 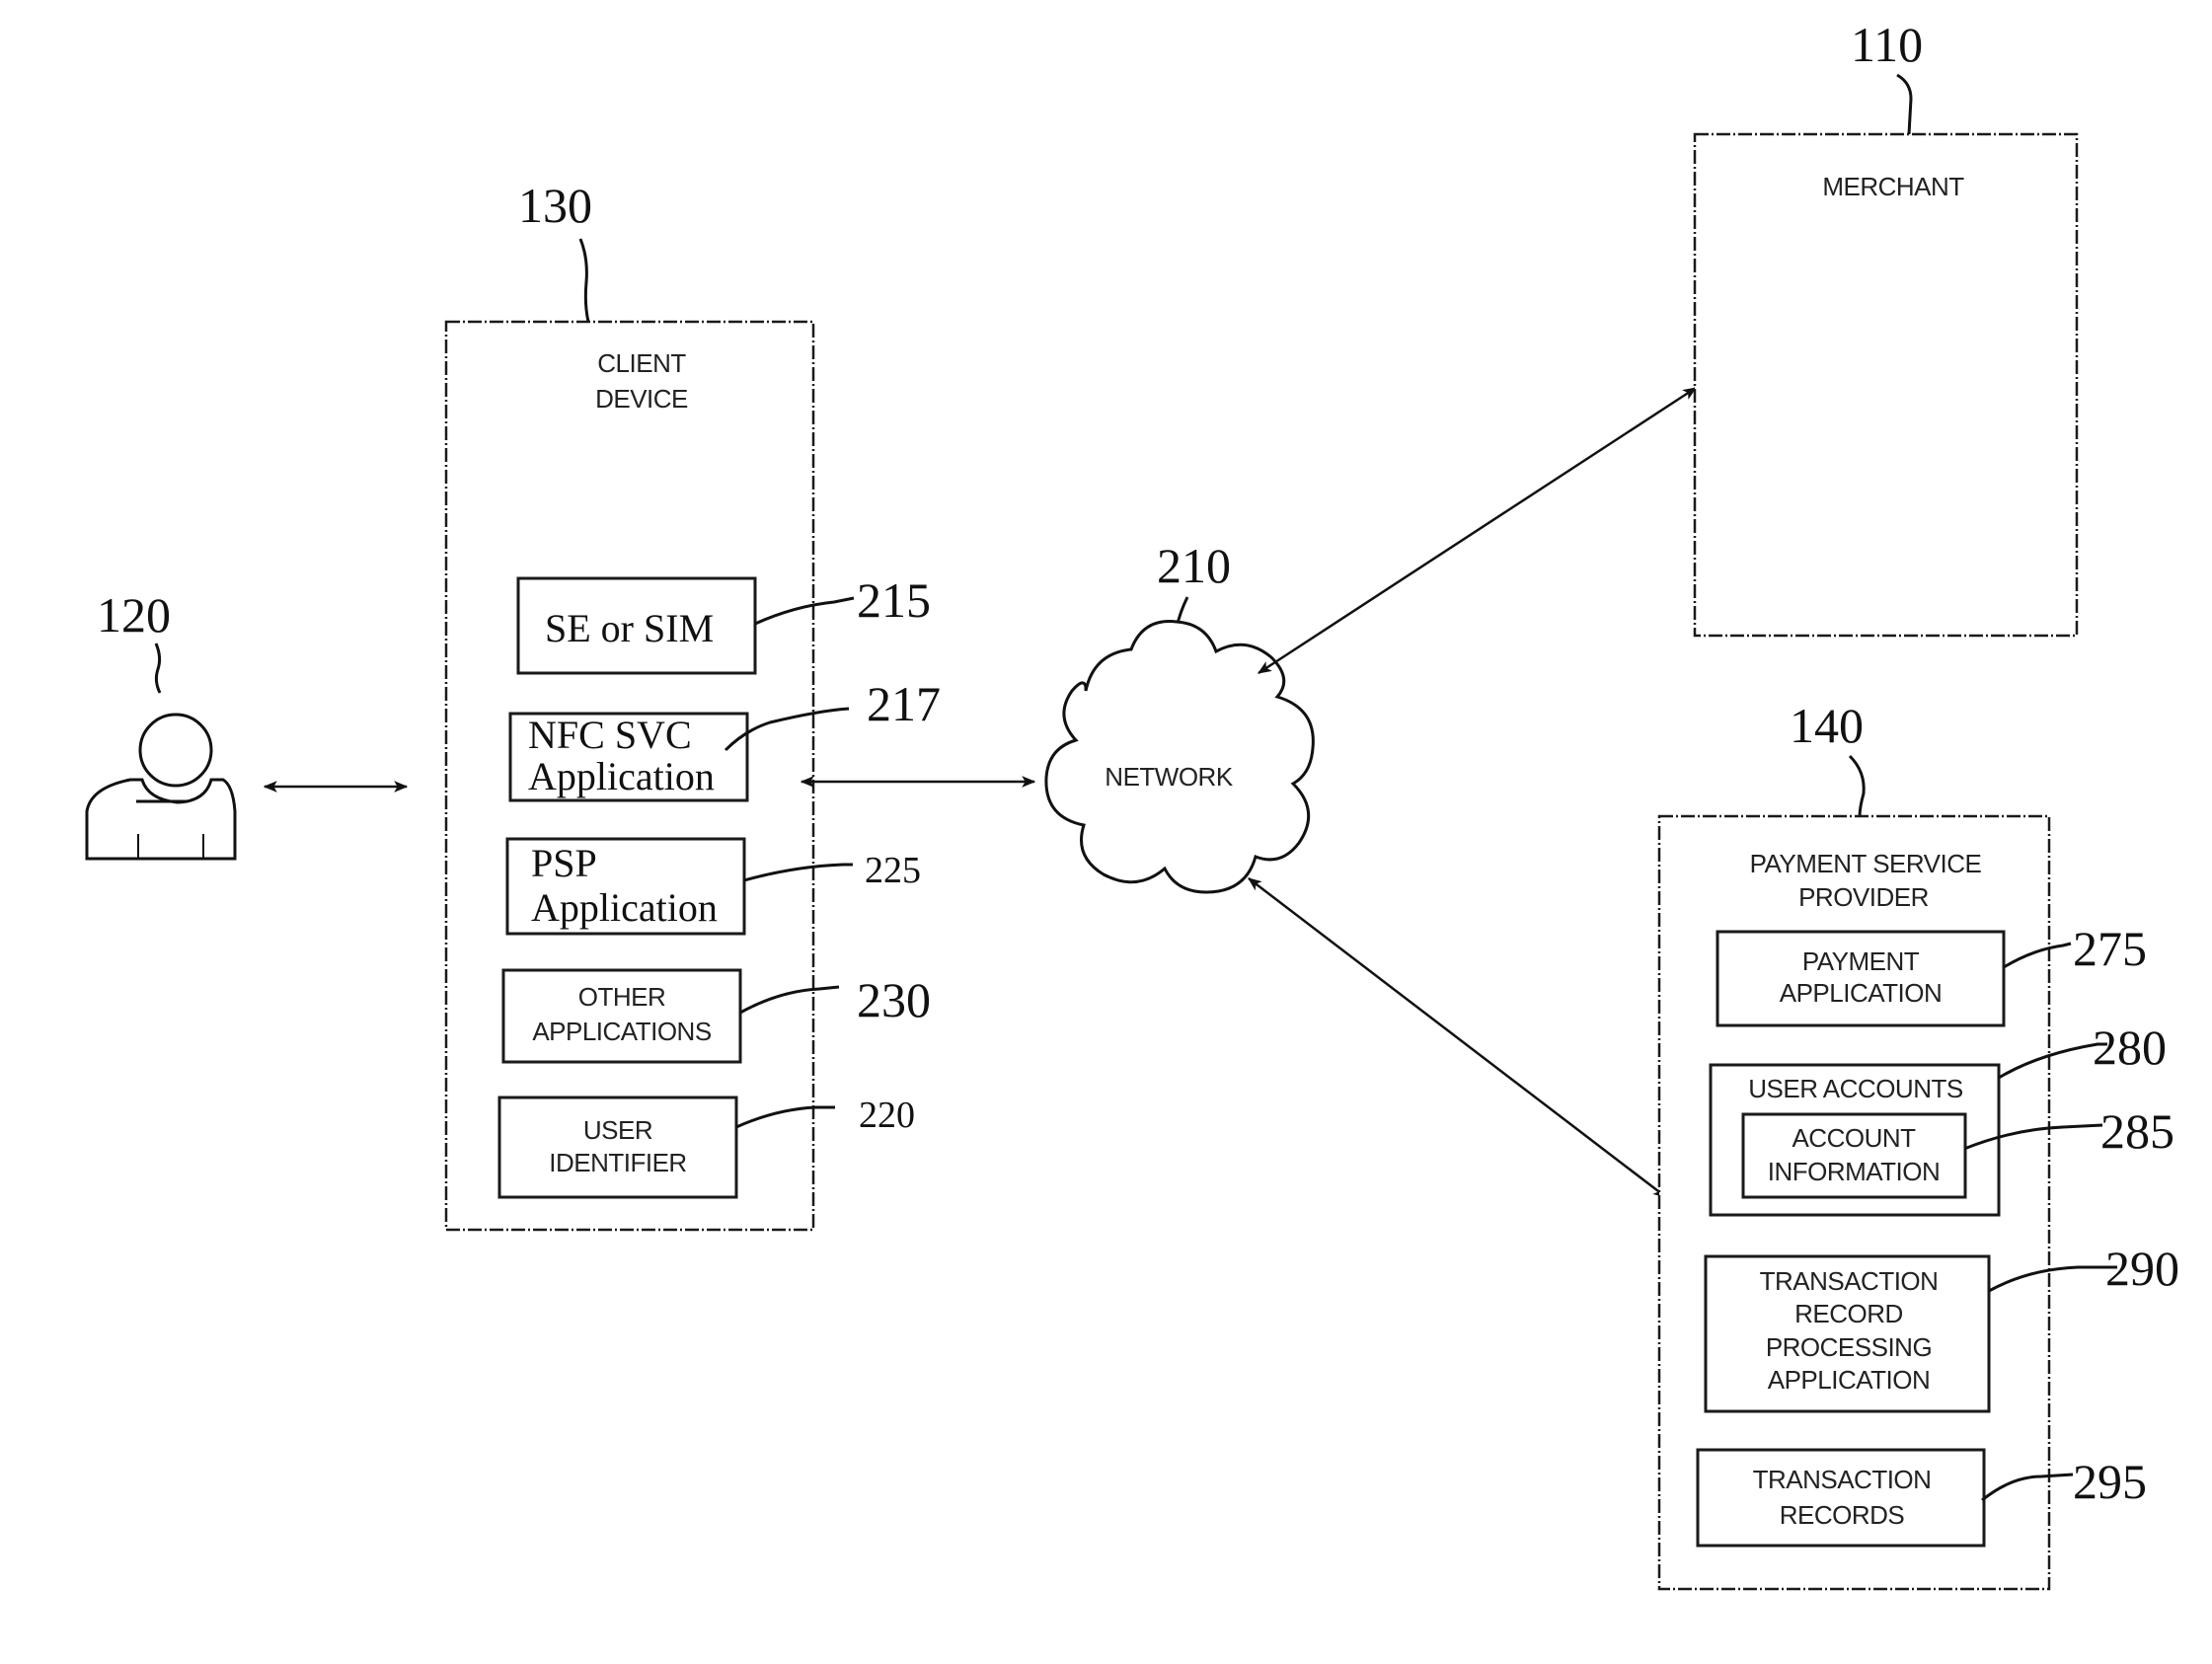 What do you see at coordinates (1179, 757) in the screenshot?
I see `cloud-icon` at bounding box center [1179, 757].